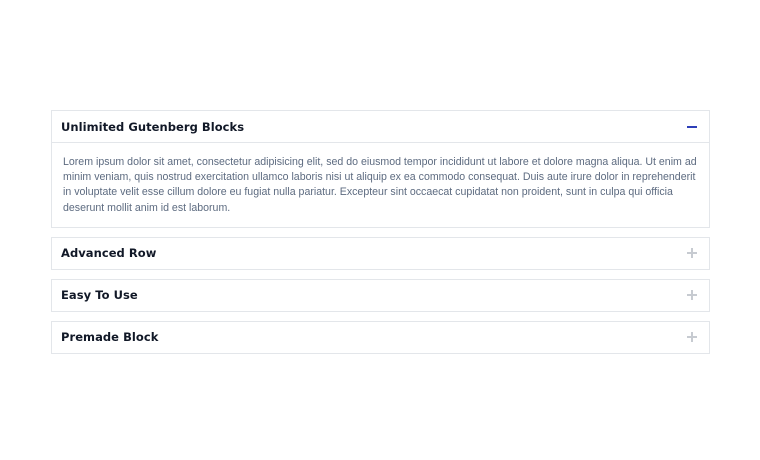  I want to click on accordion-item-advanced-row: Advanced Row, so click(380, 253).